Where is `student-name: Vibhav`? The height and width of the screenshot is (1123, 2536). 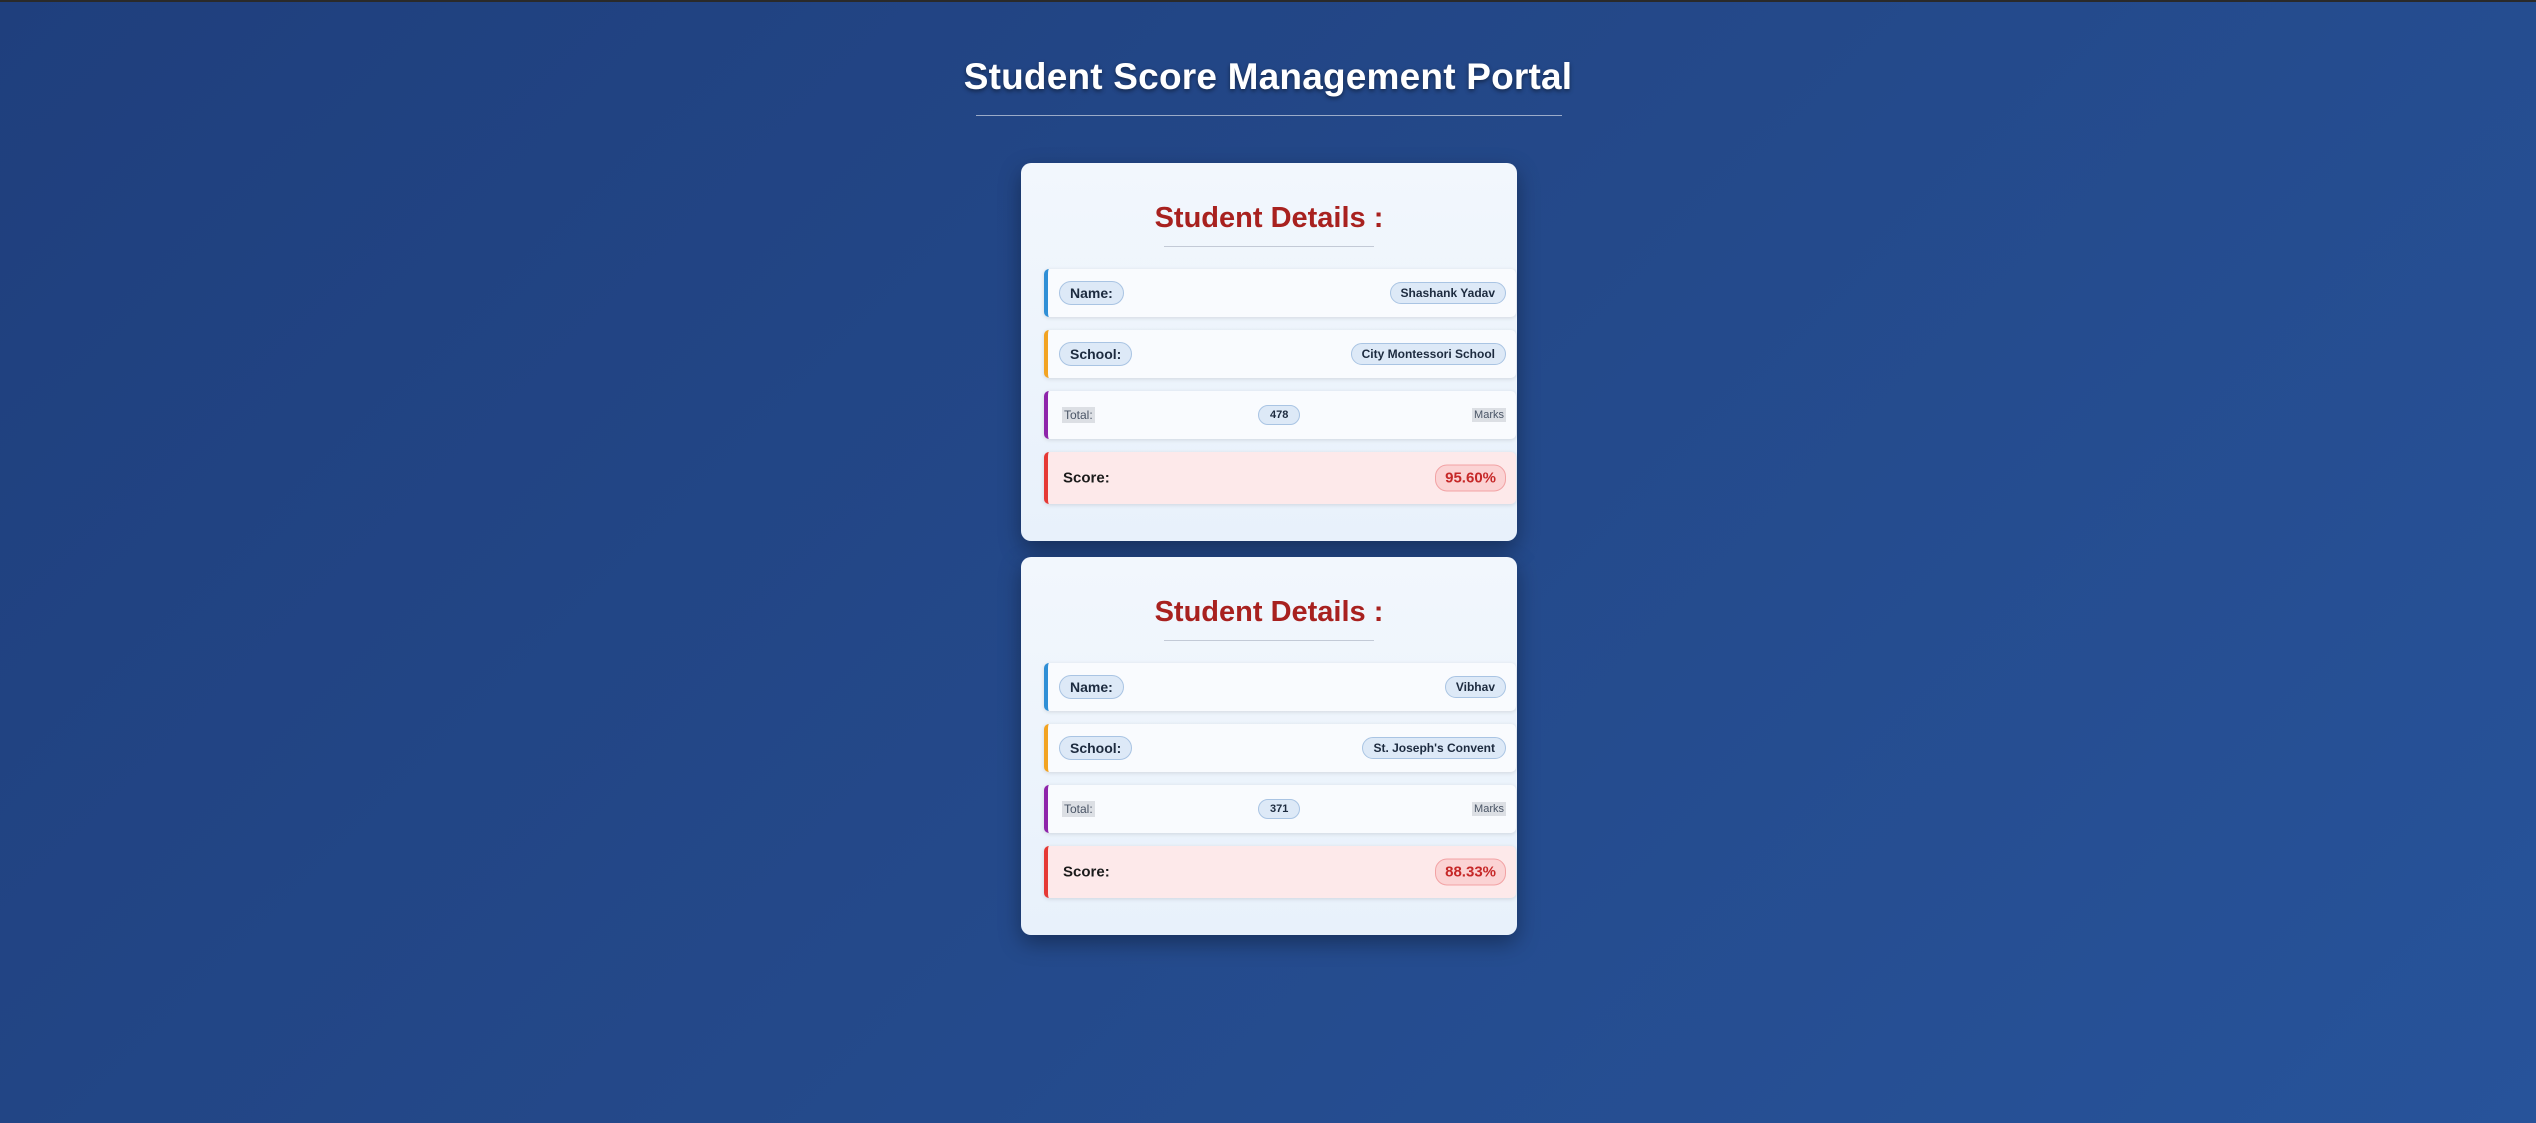
student-name: Vibhav is located at coordinates (1475, 687).